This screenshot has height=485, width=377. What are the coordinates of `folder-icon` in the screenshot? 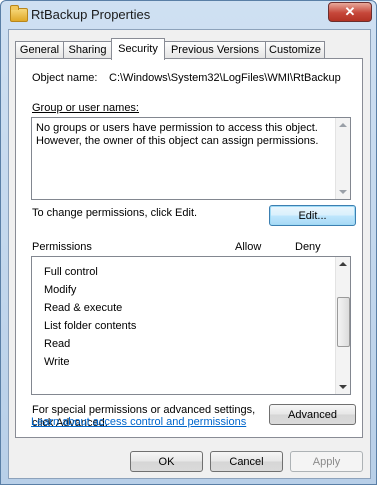 It's located at (19, 13).